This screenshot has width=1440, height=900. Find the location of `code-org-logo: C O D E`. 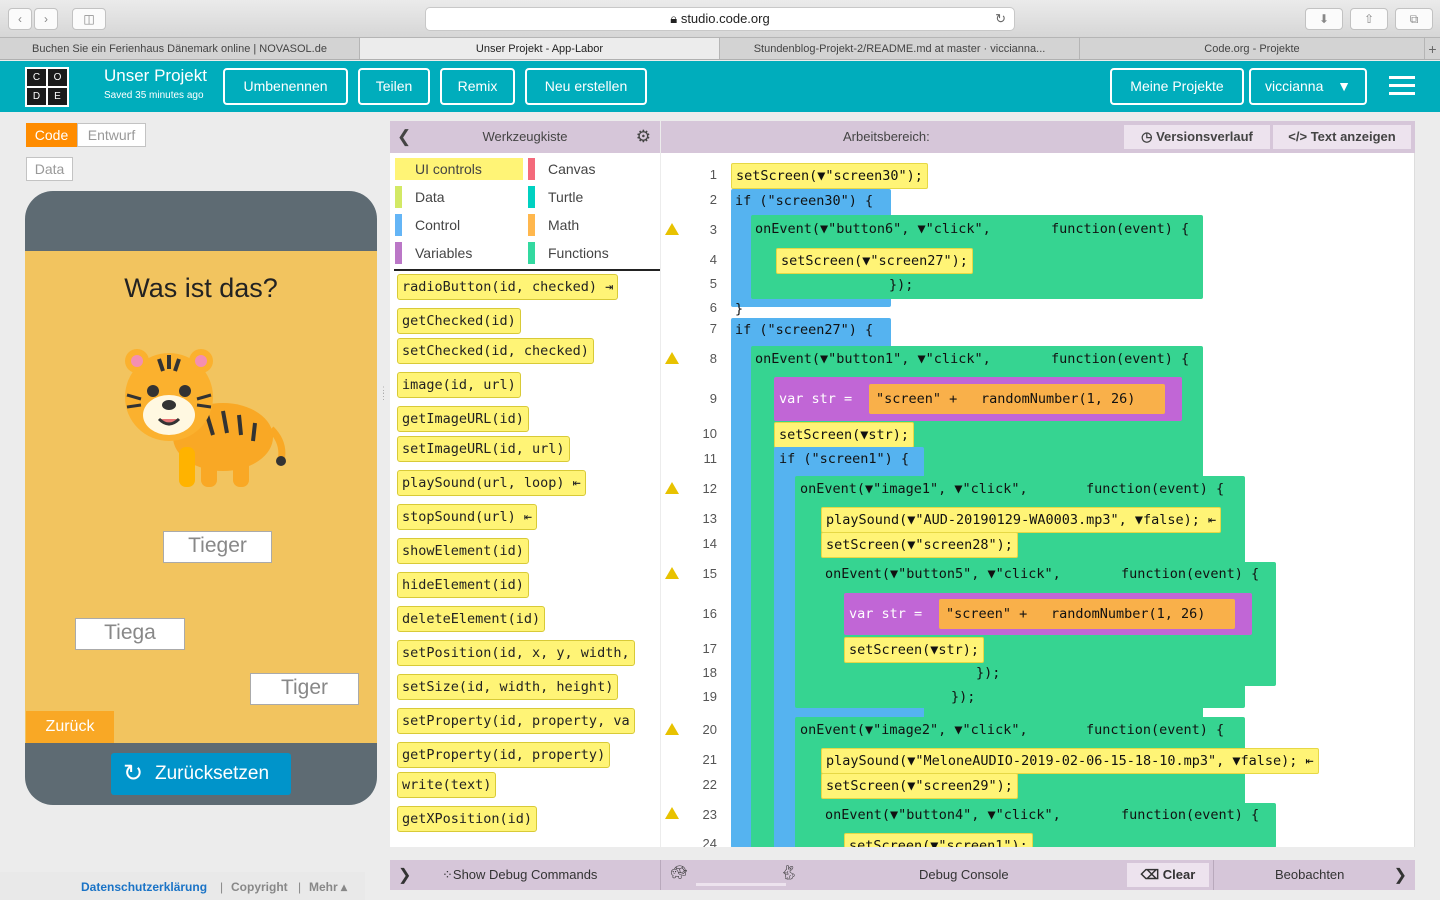

code-org-logo: C O D E is located at coordinates (47, 87).